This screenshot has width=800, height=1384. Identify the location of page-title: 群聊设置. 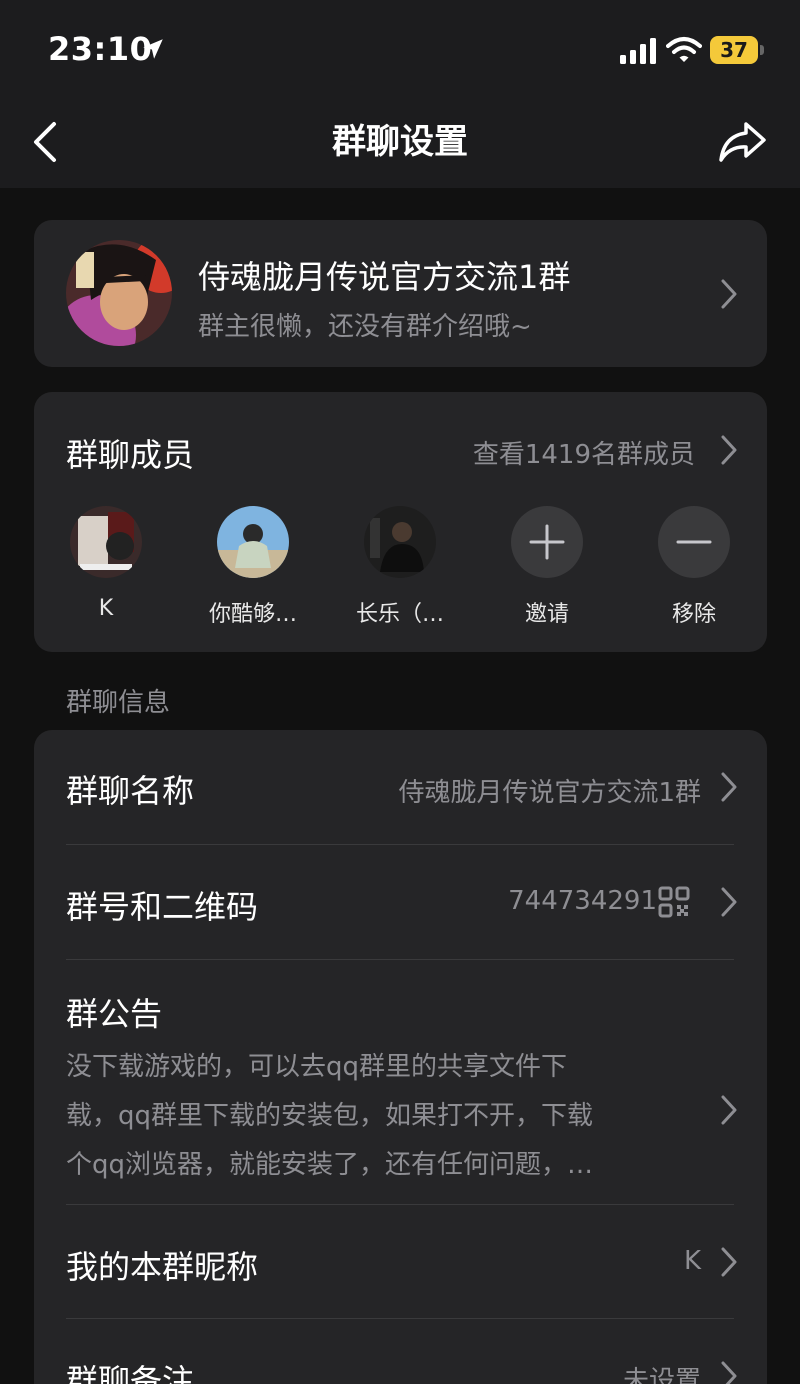
(400, 142).